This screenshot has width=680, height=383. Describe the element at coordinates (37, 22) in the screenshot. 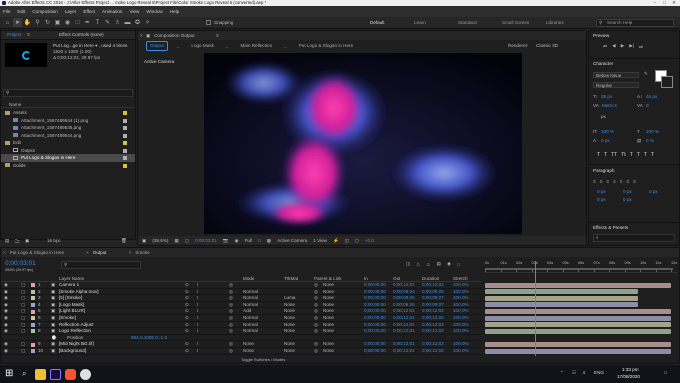

I see `zoom-tool-icon: ⚲` at that location.